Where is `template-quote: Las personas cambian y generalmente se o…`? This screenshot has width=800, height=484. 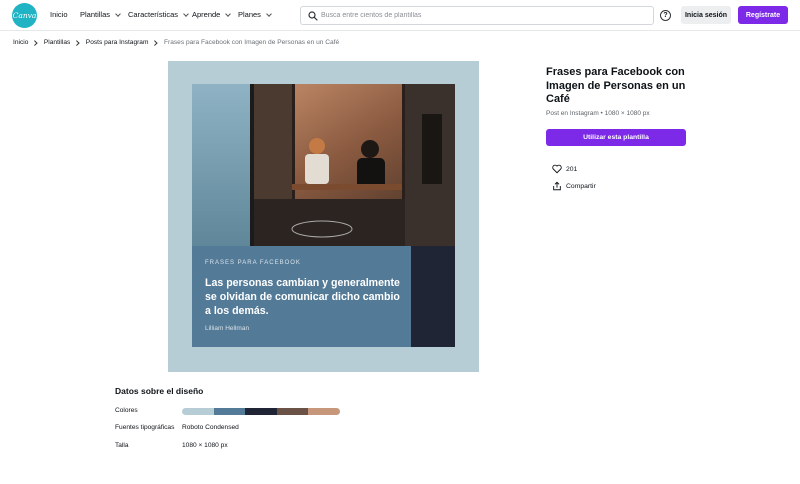
template-quote: Las personas cambian y generalmente se o… is located at coordinates (302, 297).